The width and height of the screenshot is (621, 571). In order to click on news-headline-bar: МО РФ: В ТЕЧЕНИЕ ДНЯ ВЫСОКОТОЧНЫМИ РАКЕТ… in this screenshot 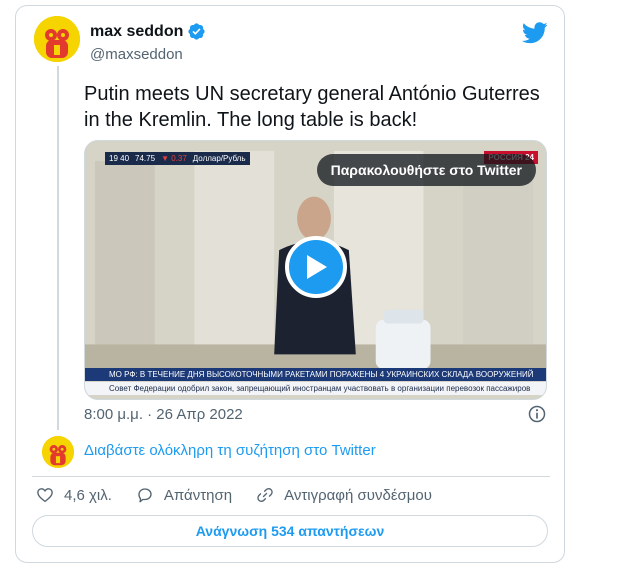, I will do `click(315, 374)`.